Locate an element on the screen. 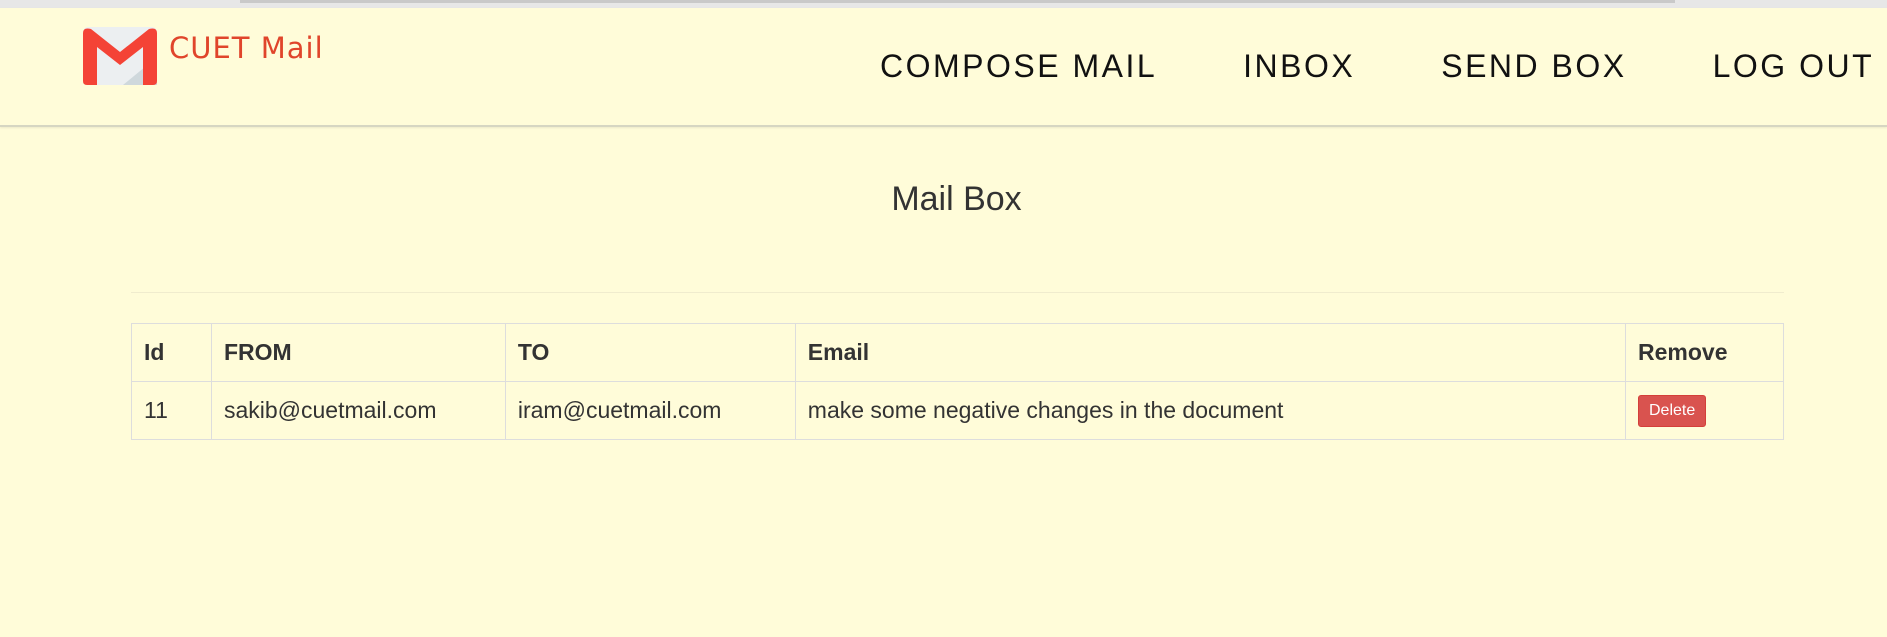 Image resolution: width=1887 pixels, height=637 pixels. cell-remove: Delete is located at coordinates (1704, 410).